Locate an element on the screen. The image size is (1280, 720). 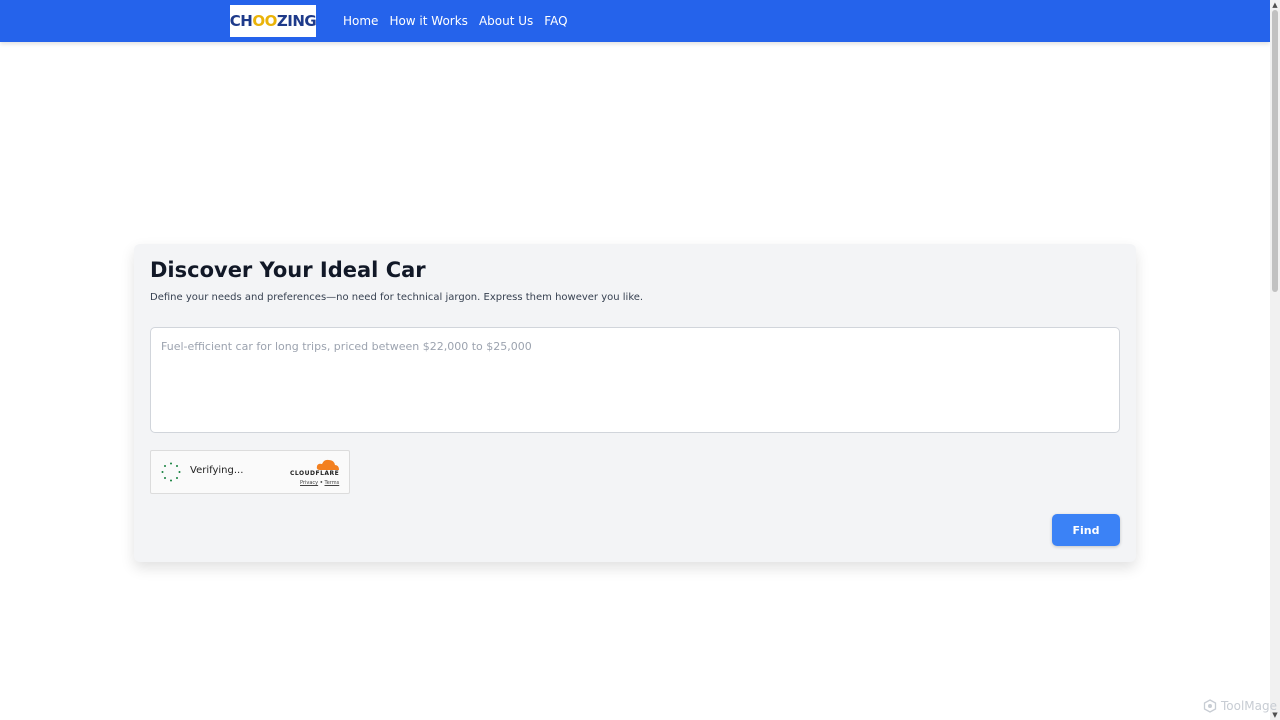
watermark-text: ToolMage is located at coordinates (1249, 706).